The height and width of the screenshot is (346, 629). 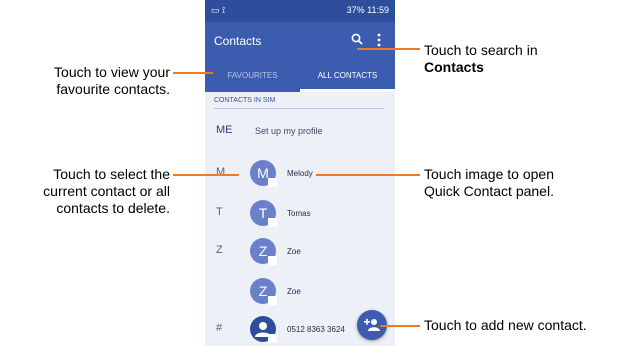 I want to click on contact-name: Tomas, so click(x=299, y=213).